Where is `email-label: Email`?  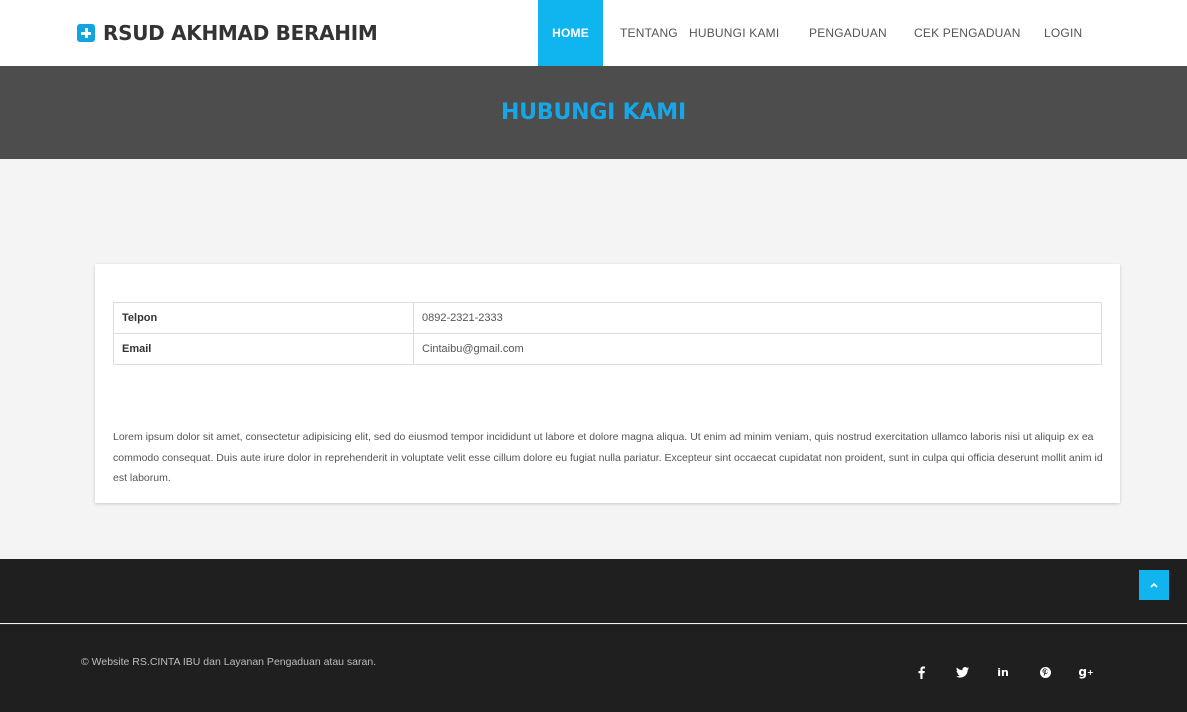
email-label: Email is located at coordinates (263, 349).